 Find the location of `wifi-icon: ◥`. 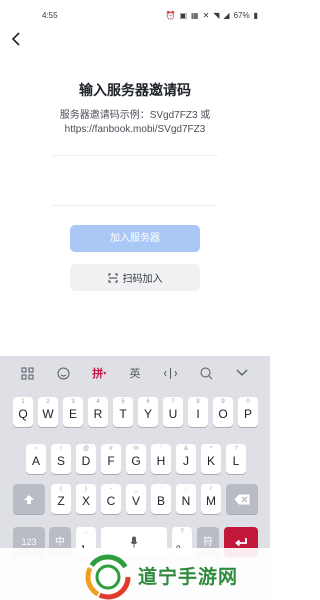

wifi-icon: ◥ is located at coordinates (216, 15).